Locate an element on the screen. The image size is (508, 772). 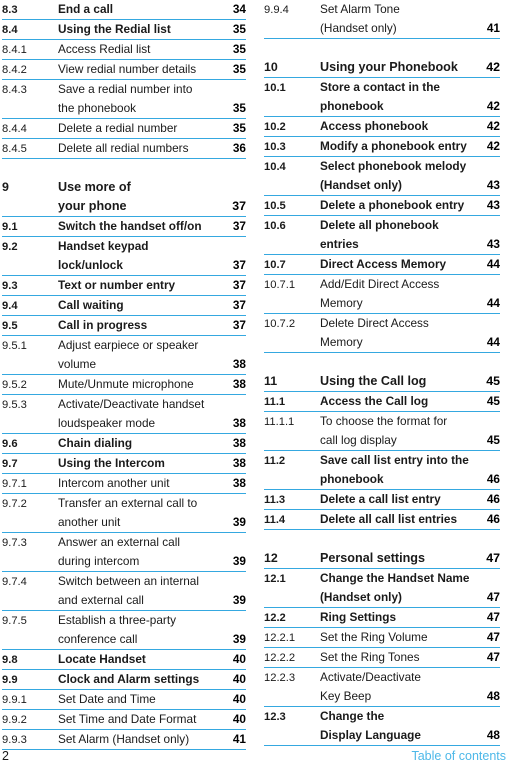
toc-entry-line: 11.1 Access the Call log 45 is located at coordinates (382, 401).